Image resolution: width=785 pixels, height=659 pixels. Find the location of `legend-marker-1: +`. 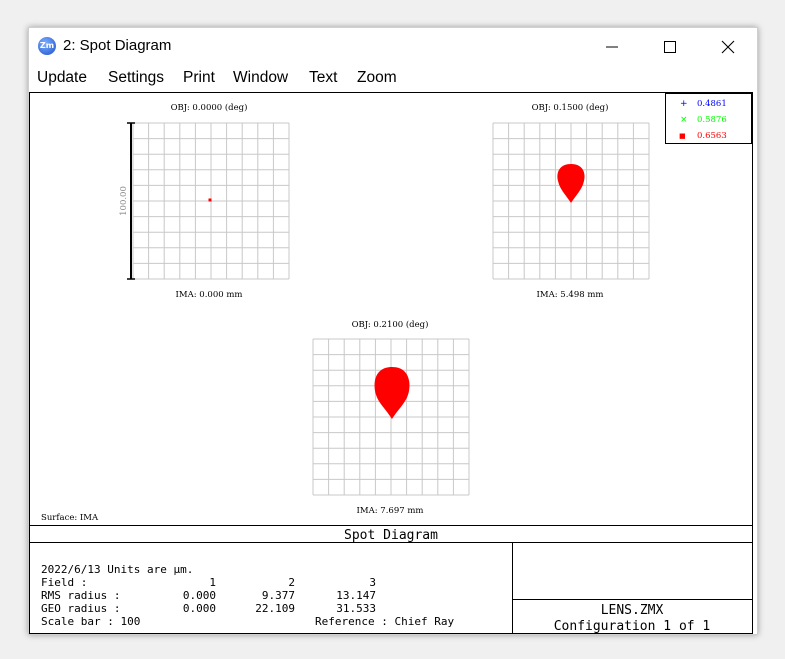

legend-marker-1: + is located at coordinates (684, 104).